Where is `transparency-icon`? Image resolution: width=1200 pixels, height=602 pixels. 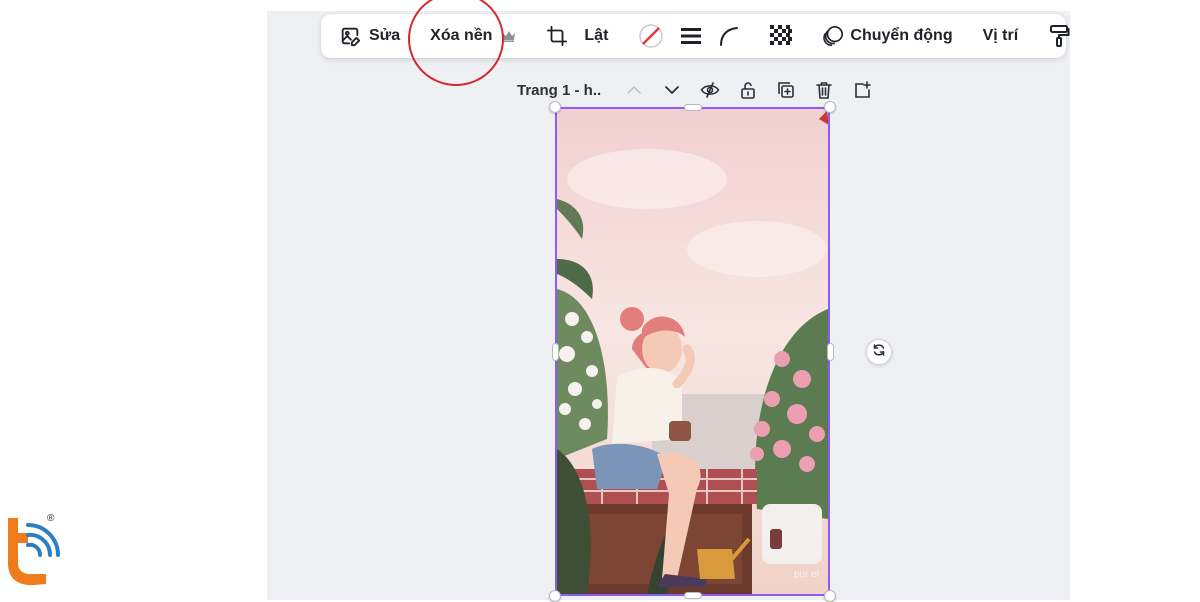 transparency-icon is located at coordinates (781, 36).